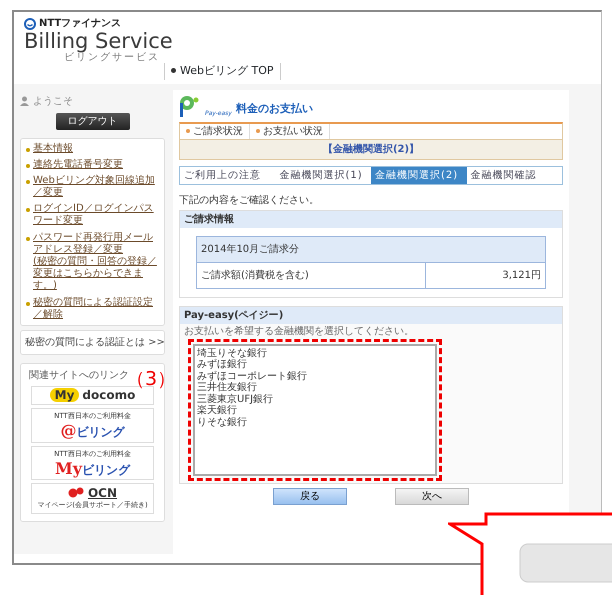 The image size is (612, 595). Describe the element at coordinates (96, 274) in the screenshot. I see `sidebar-link: (秘密の質問・回答の登録／変更はこちらからできます。)` at that location.